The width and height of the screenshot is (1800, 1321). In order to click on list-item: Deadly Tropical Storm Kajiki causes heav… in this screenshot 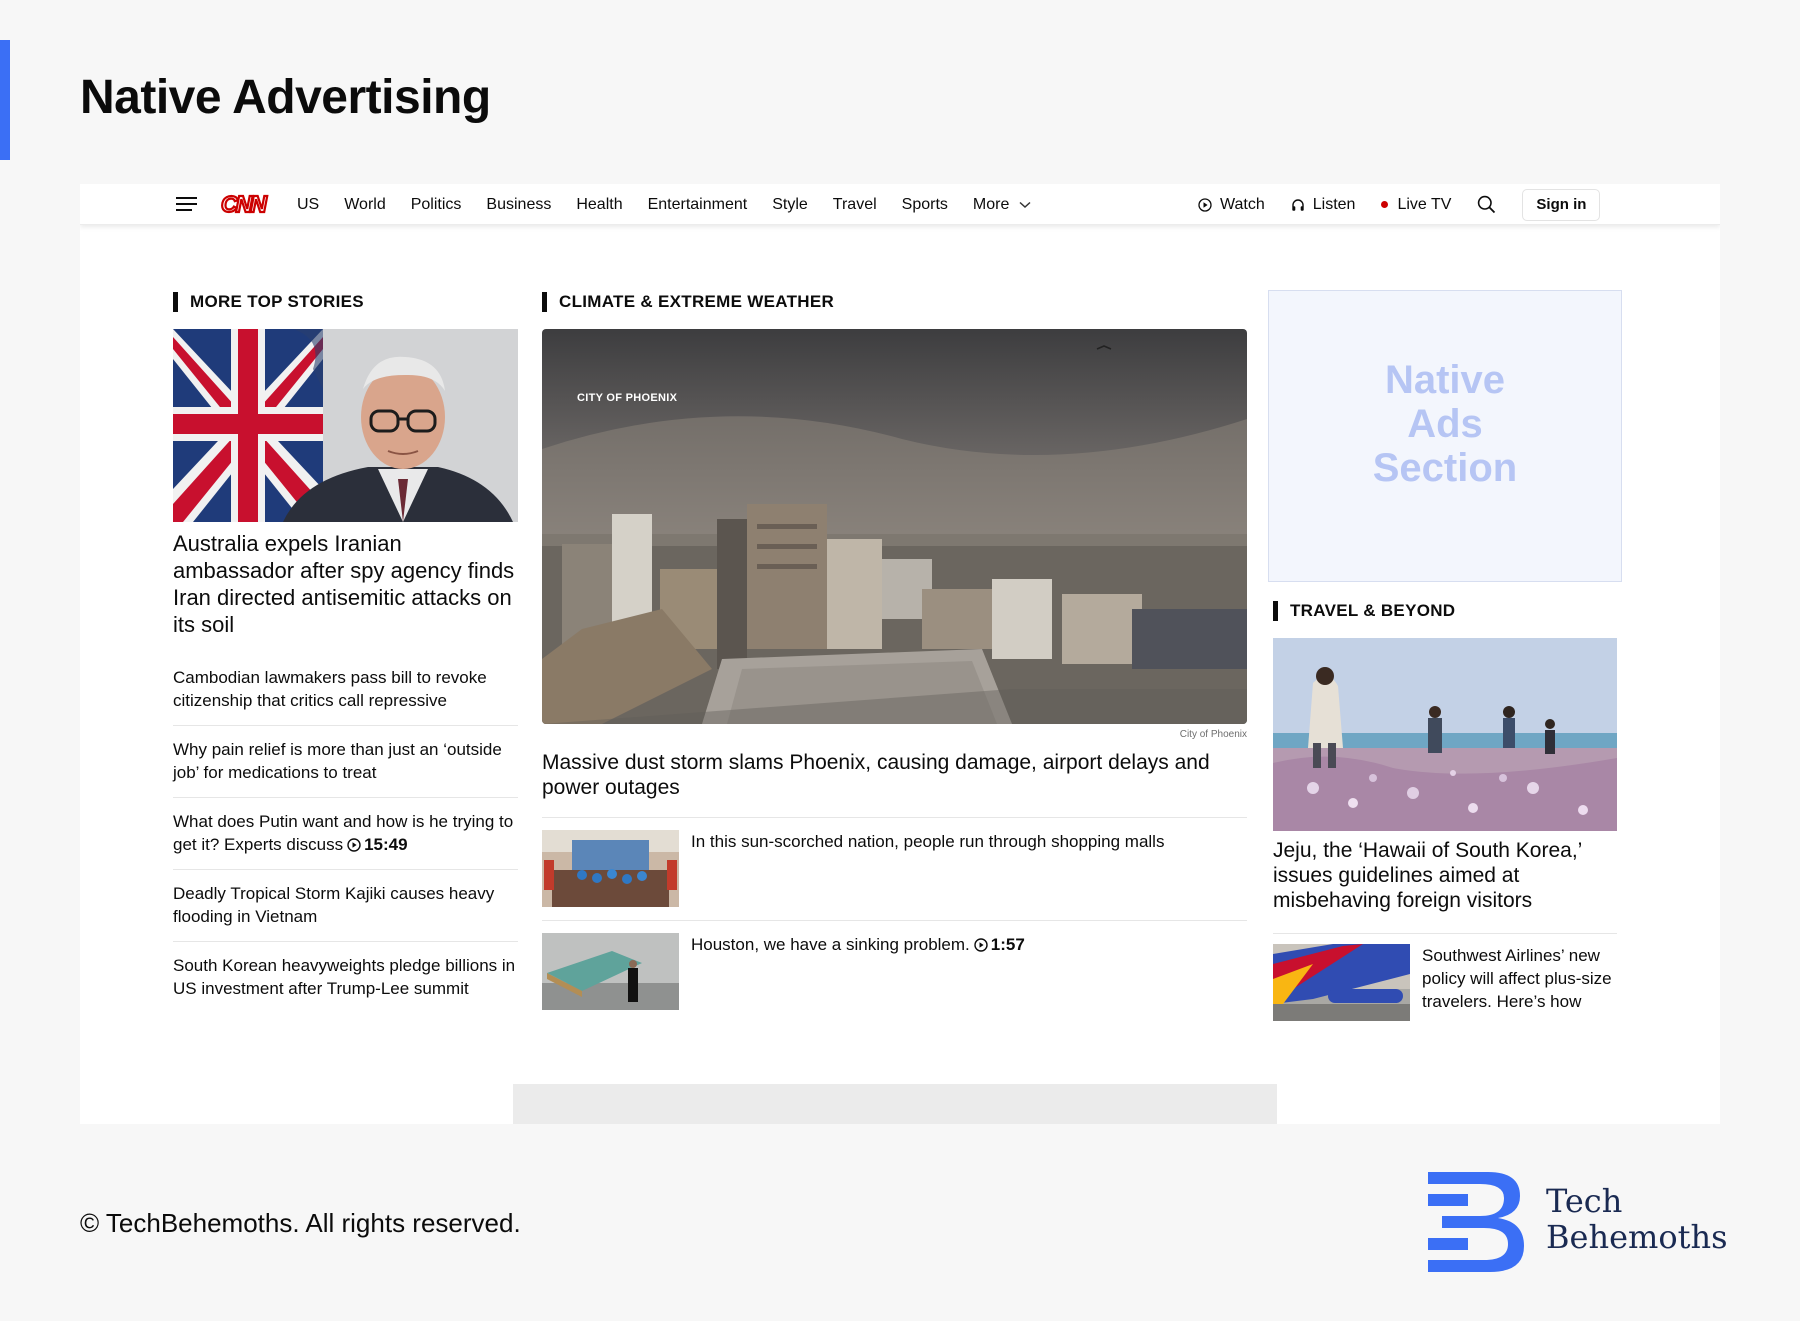, I will do `click(345, 905)`.